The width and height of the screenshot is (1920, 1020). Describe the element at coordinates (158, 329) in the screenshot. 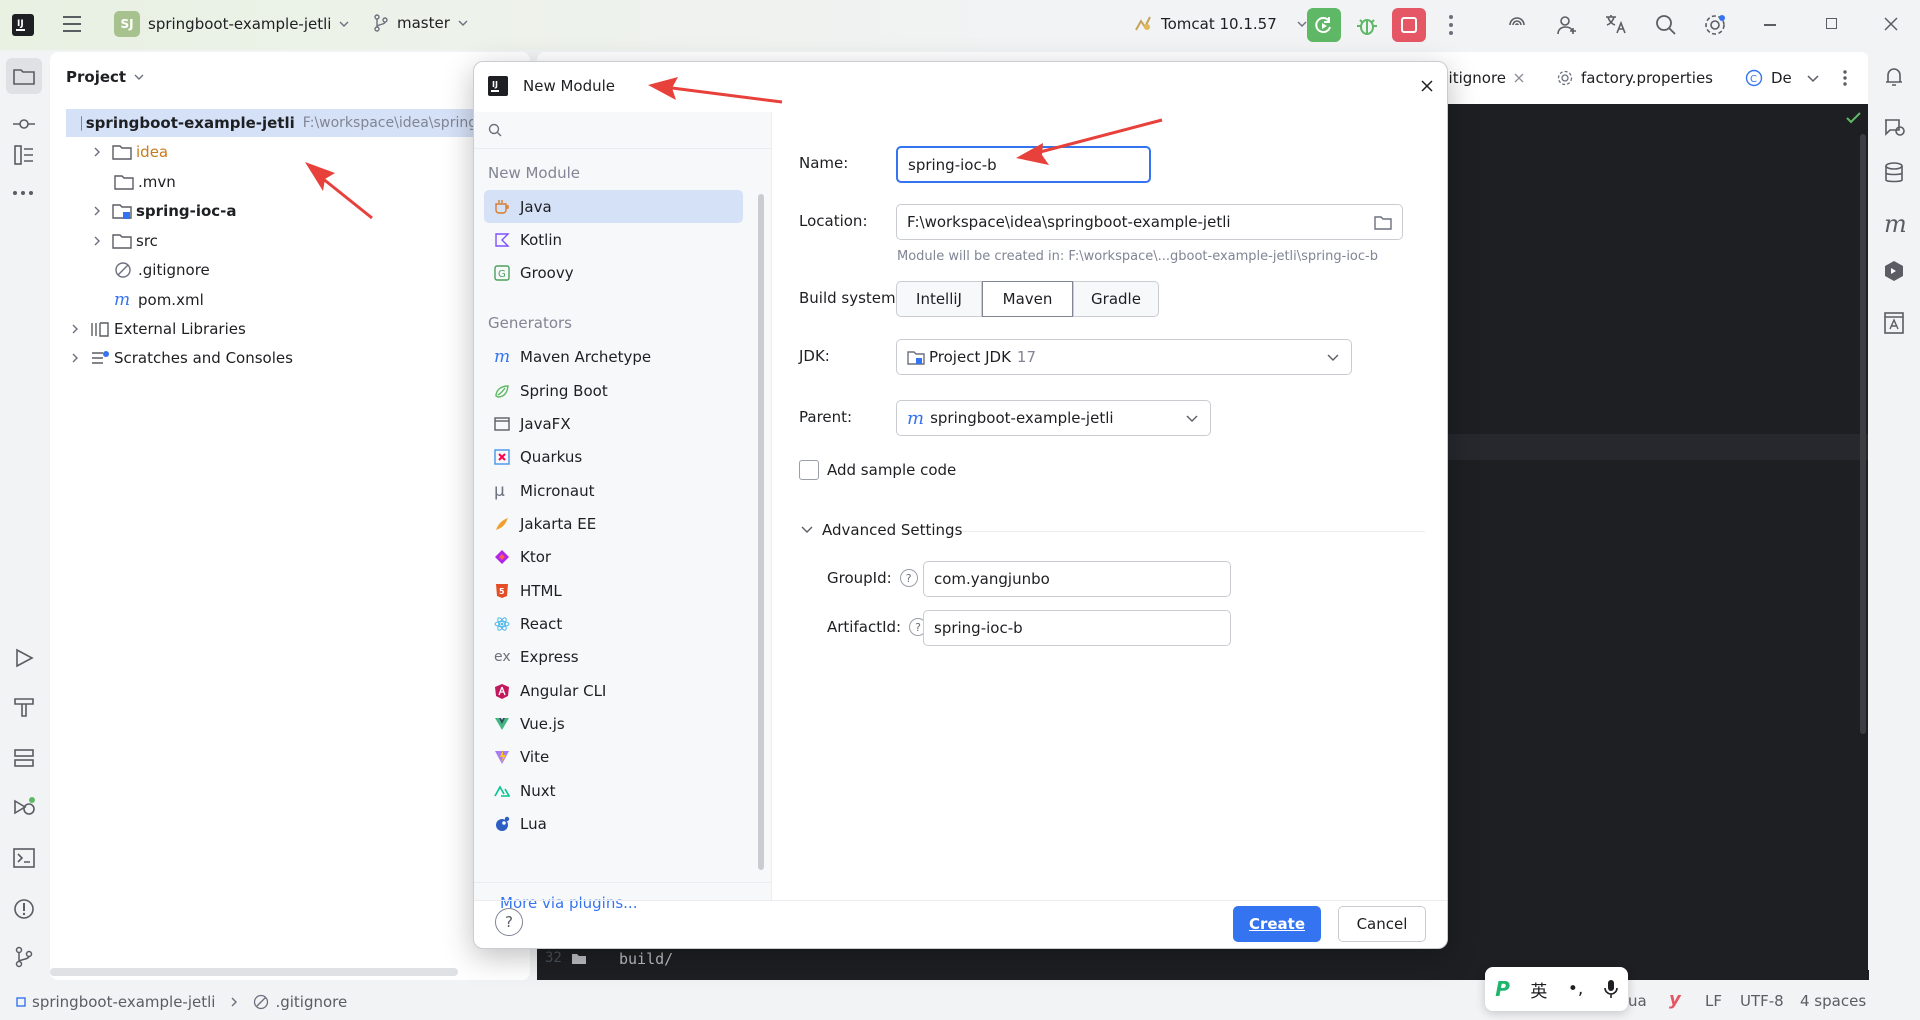

I see `tree-item-external-libraries: External Libraries` at that location.